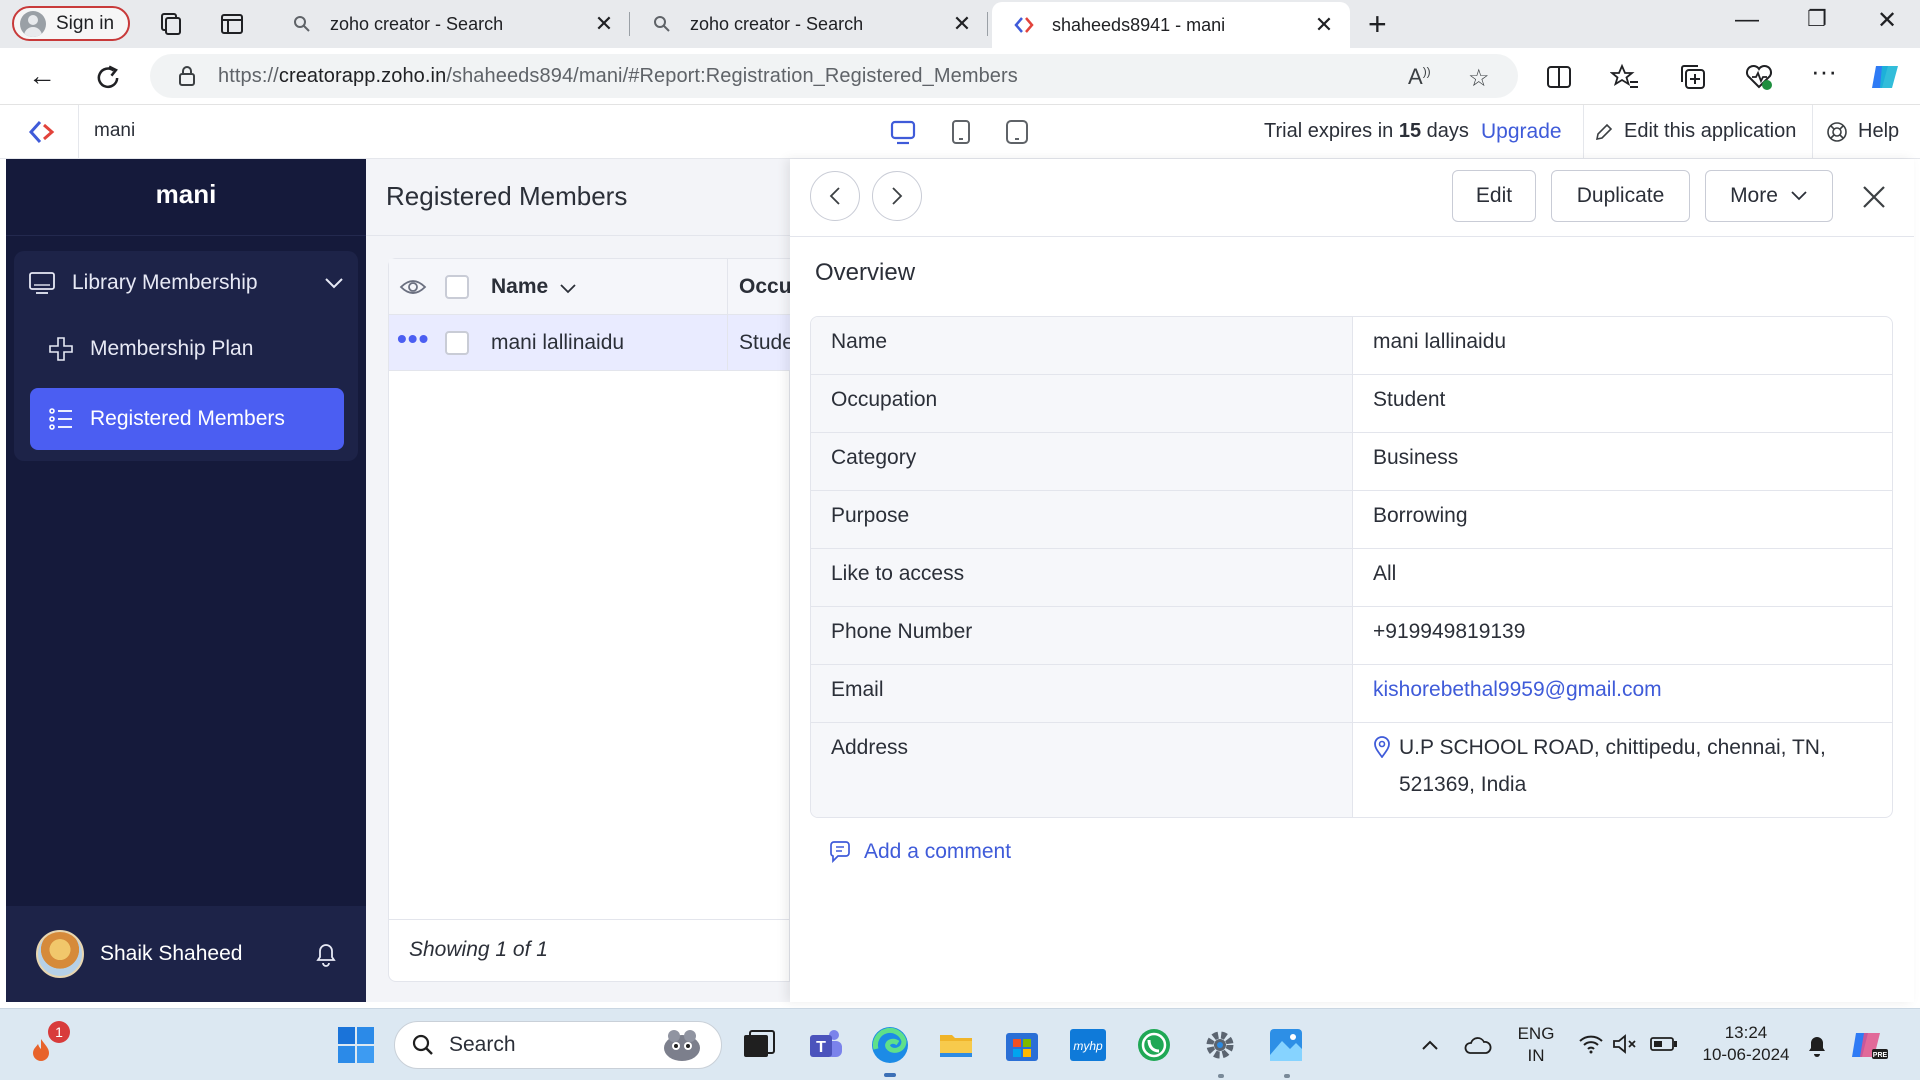  I want to click on battery-icon, so click(1664, 1044).